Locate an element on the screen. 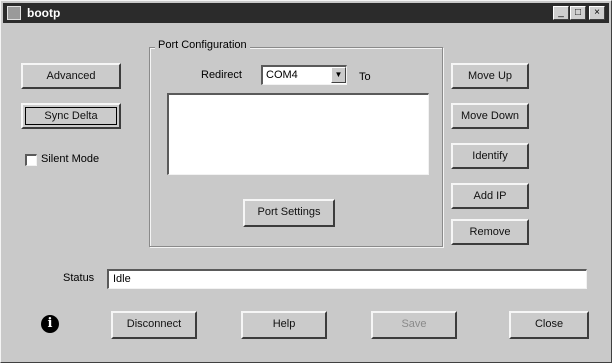  app-icon is located at coordinates (14, 13).